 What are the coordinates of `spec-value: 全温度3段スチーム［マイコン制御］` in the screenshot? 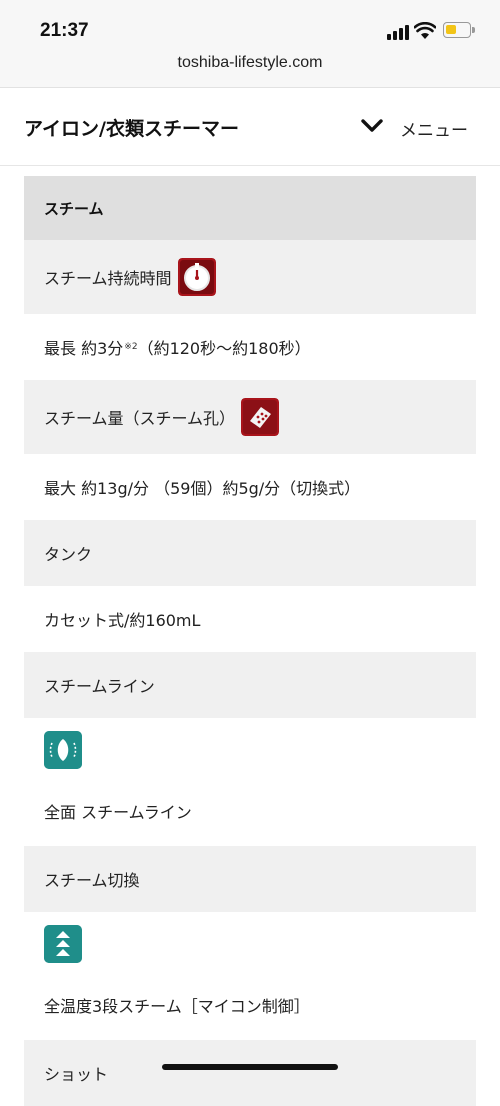 It's located at (177, 1006).